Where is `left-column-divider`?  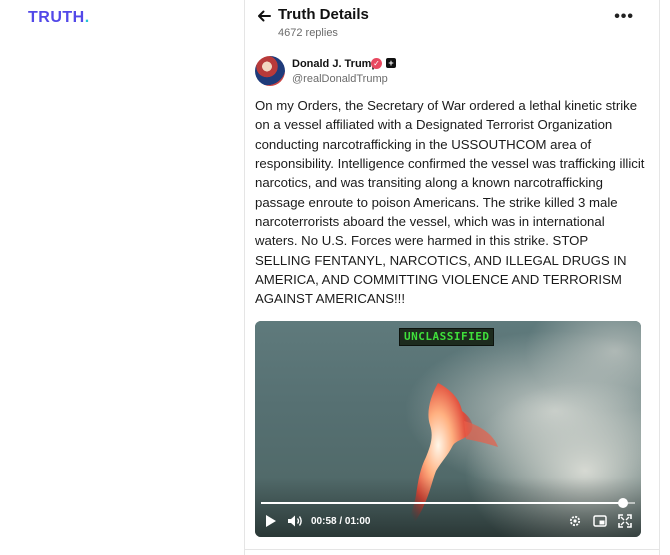 left-column-divider is located at coordinates (244, 277).